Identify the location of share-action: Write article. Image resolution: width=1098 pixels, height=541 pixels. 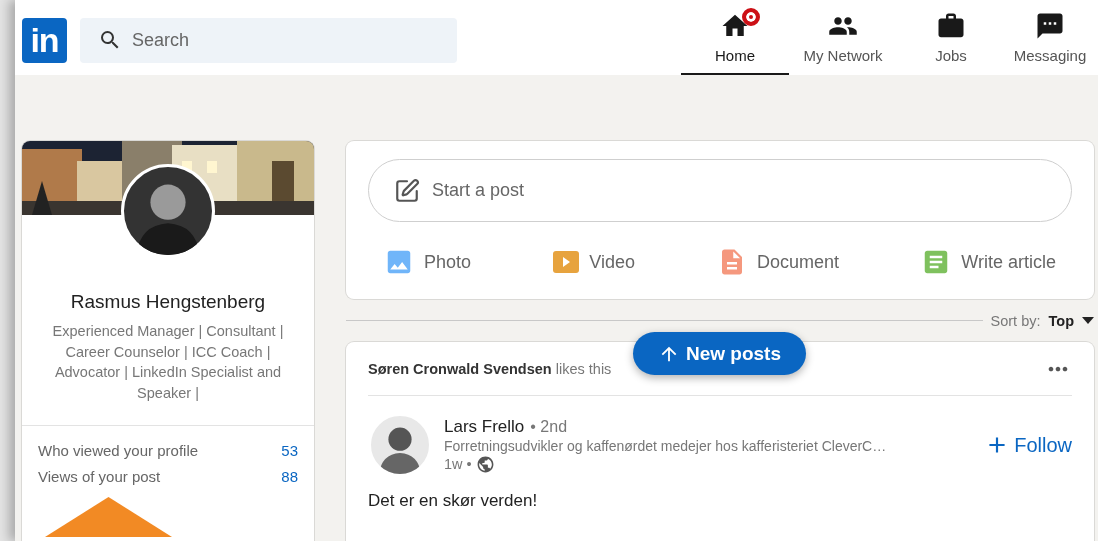
(988, 262).